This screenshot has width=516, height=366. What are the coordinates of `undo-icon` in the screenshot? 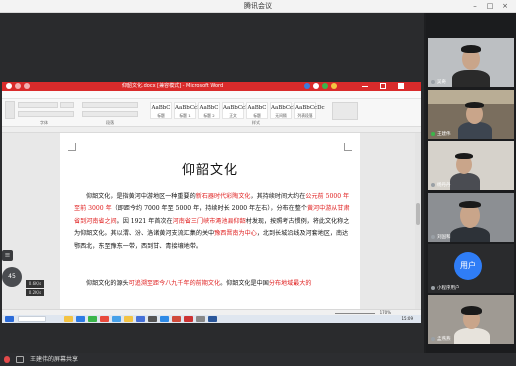 It's located at (27, 86).